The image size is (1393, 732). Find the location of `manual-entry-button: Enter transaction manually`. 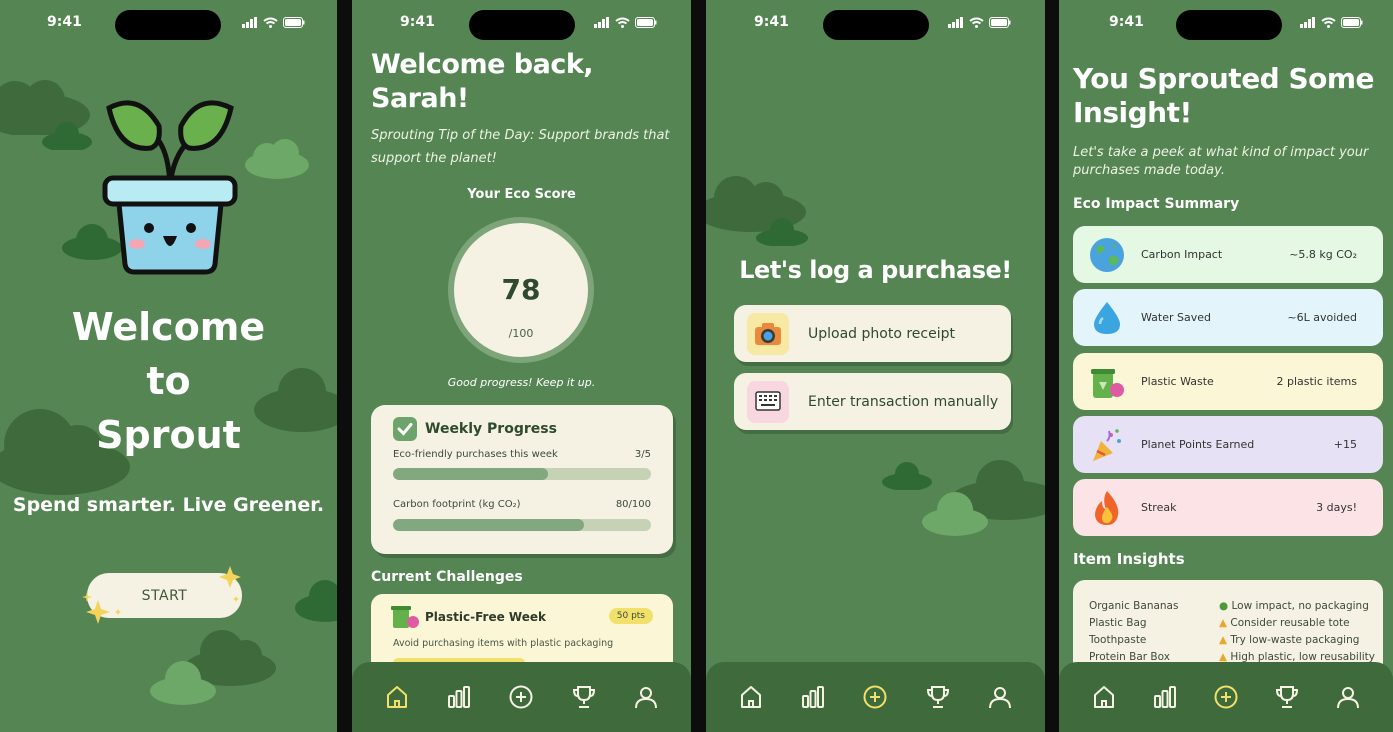

manual-entry-button: Enter transaction manually is located at coordinates (872, 401).